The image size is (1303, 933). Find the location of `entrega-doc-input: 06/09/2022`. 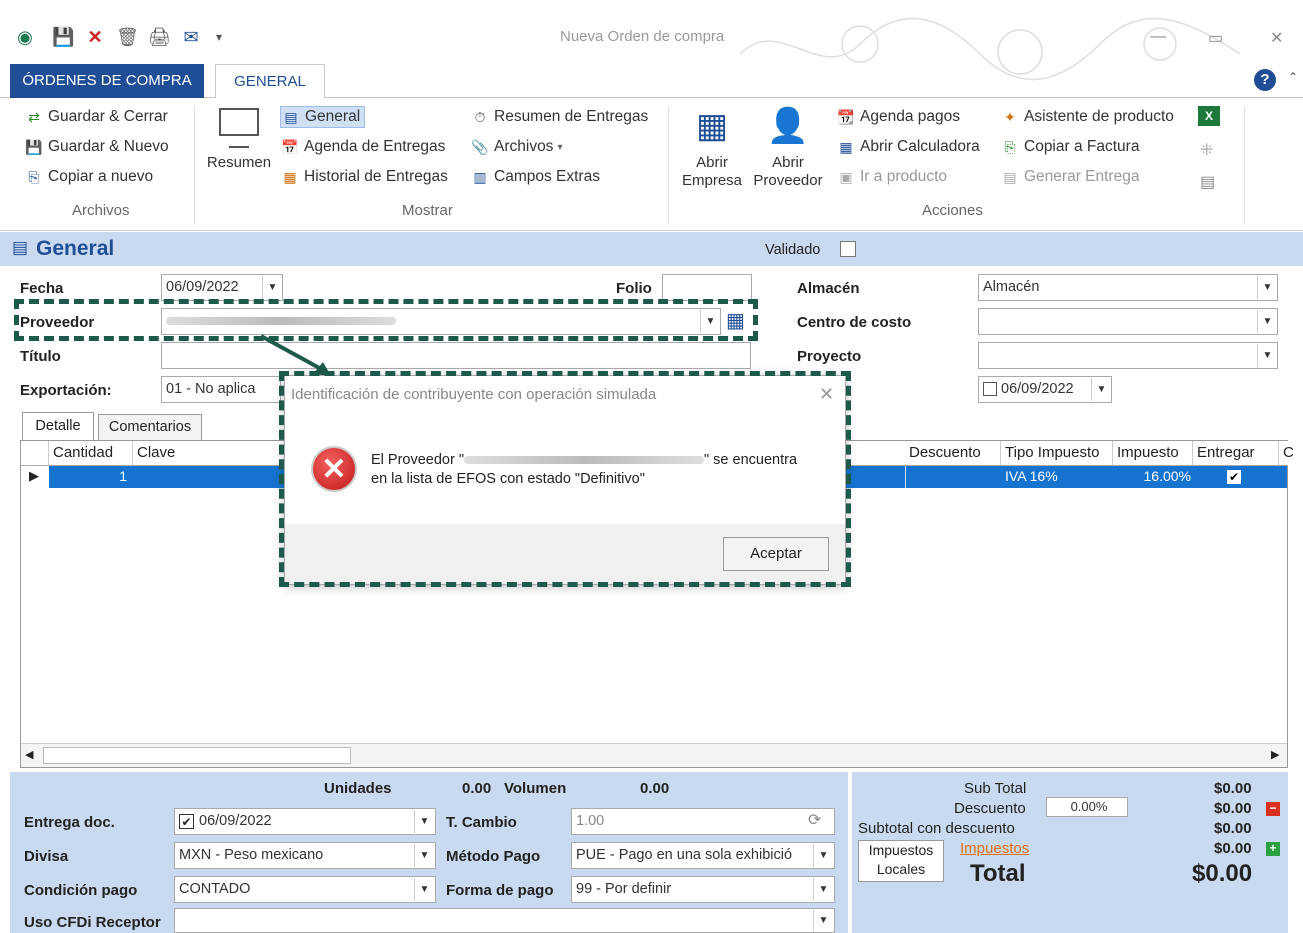

entrega-doc-input: 06/09/2022 is located at coordinates (305, 821).